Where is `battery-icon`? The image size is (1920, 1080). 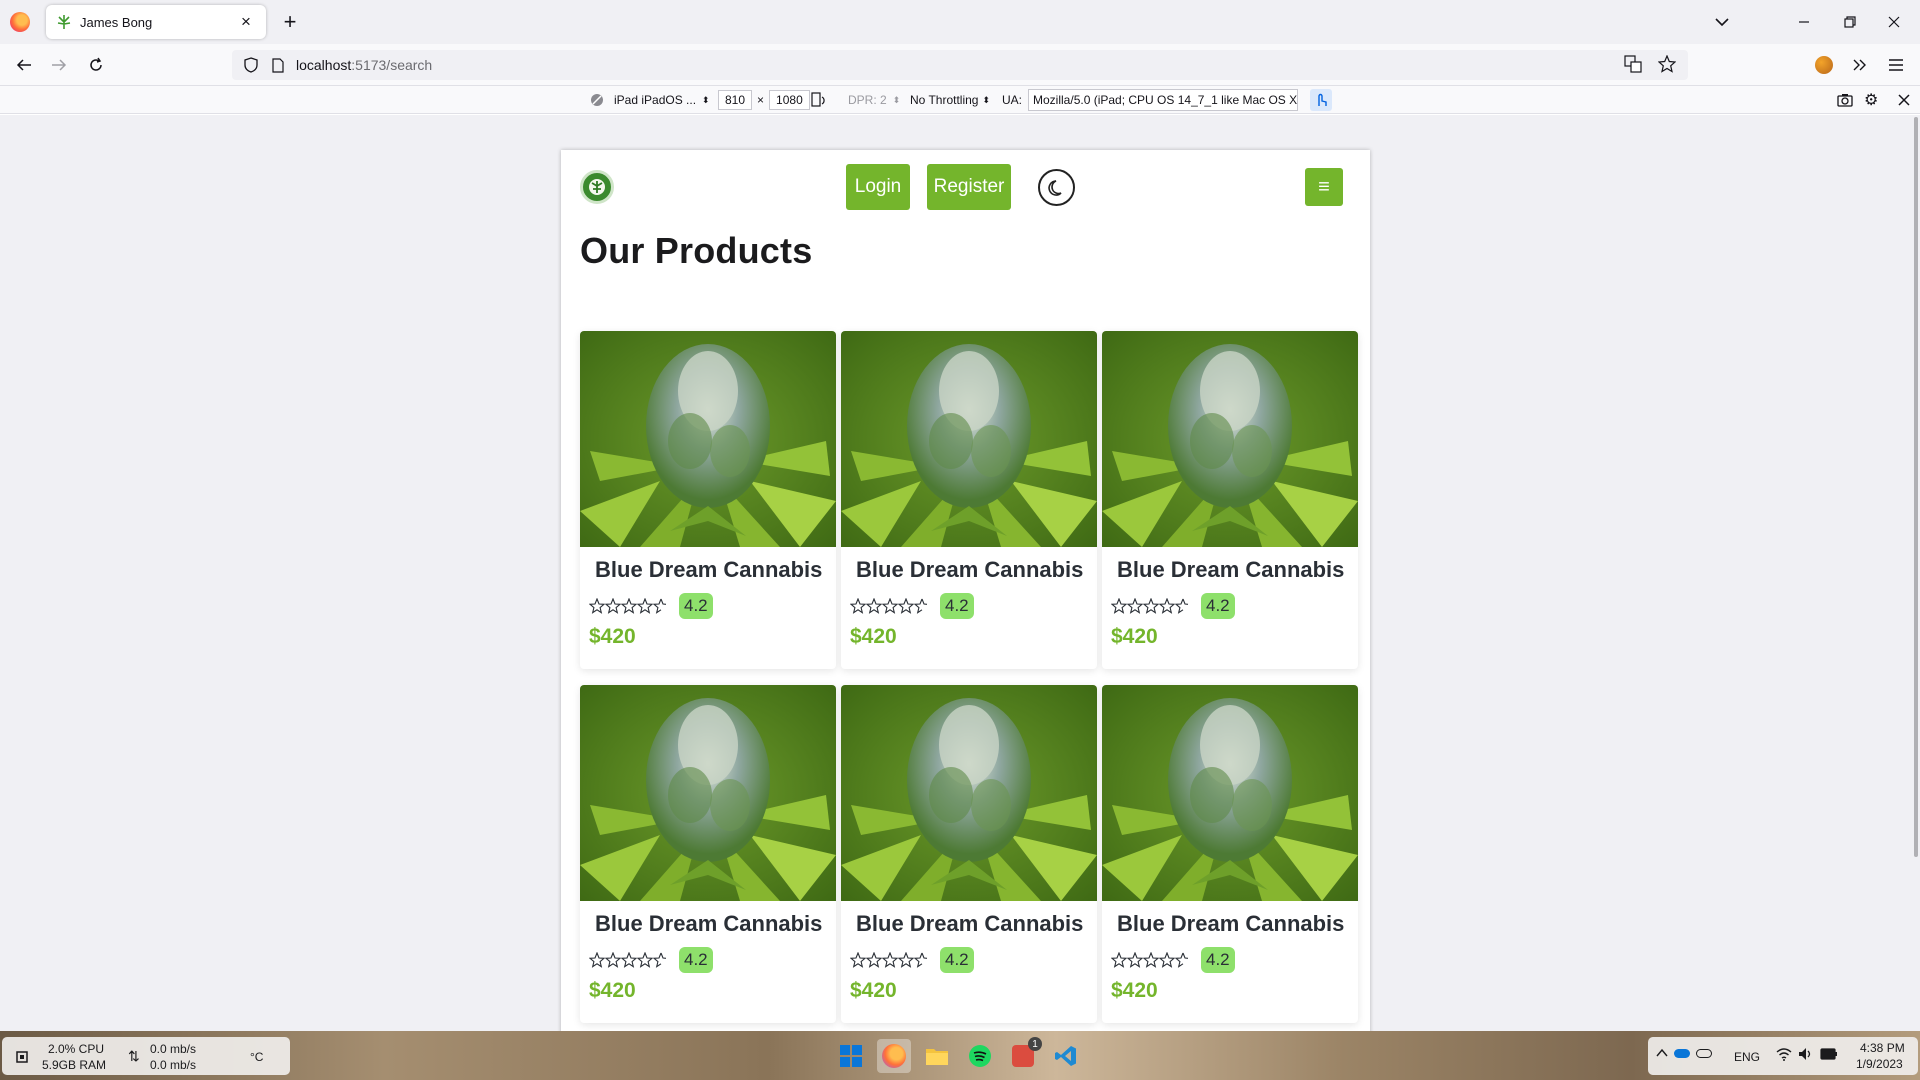
battery-icon is located at coordinates (1829, 1055).